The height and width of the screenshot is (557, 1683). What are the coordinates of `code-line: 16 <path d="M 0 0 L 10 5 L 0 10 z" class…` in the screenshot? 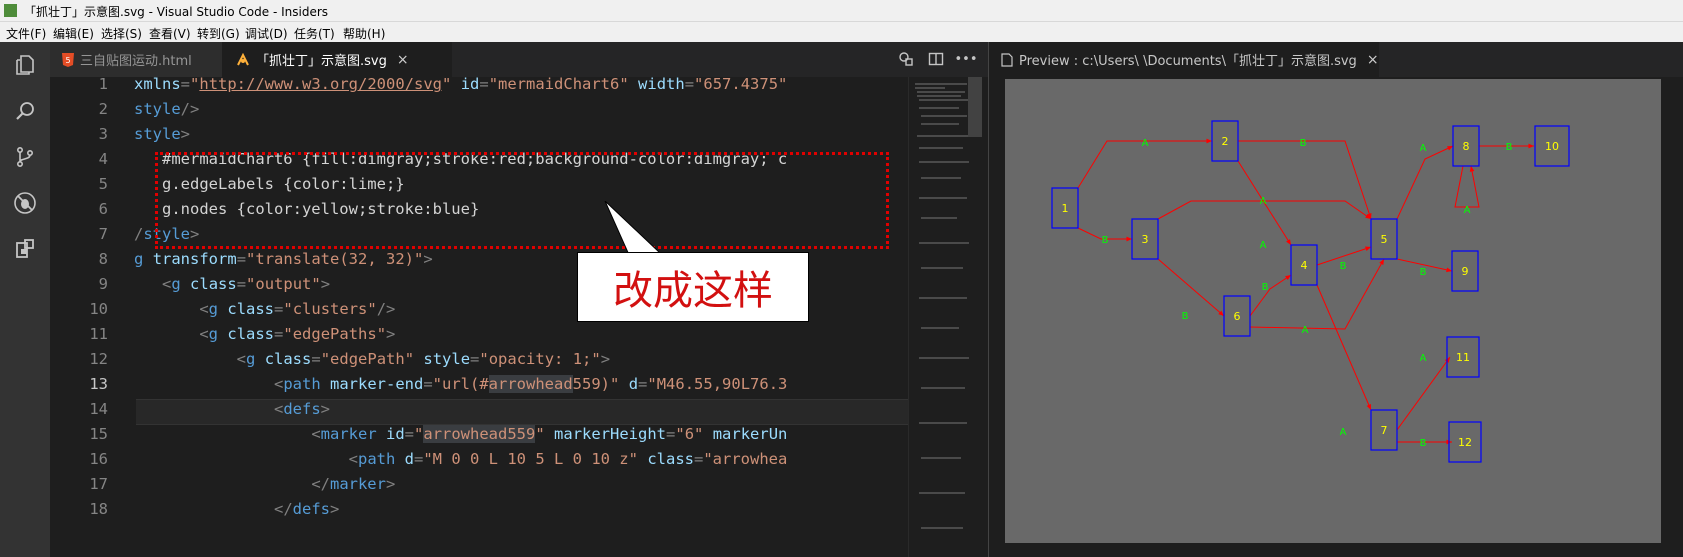 It's located at (438, 459).